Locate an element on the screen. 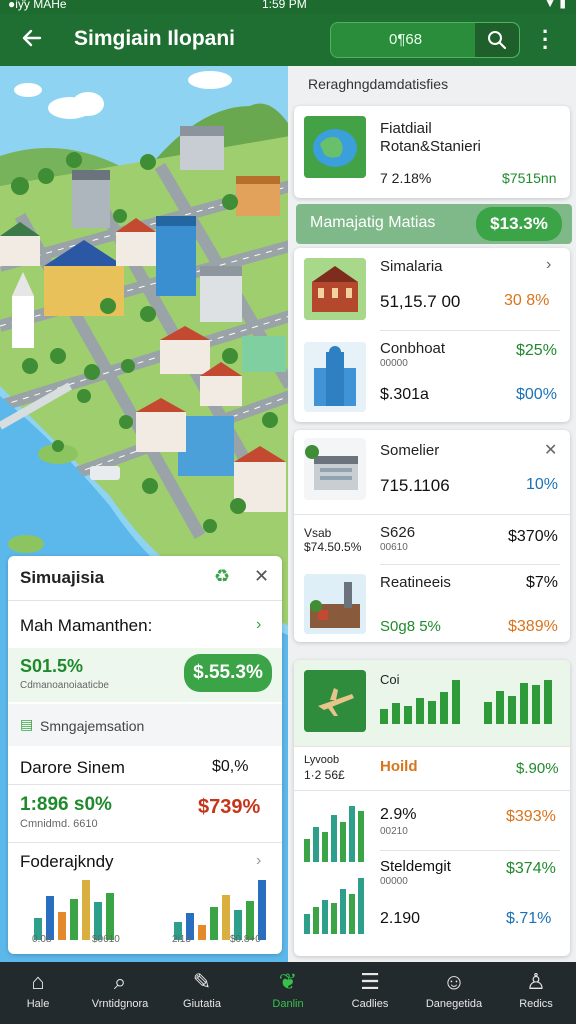 This screenshot has width=576, height=1024. axis-label: 0.08 is located at coordinates (42, 939).